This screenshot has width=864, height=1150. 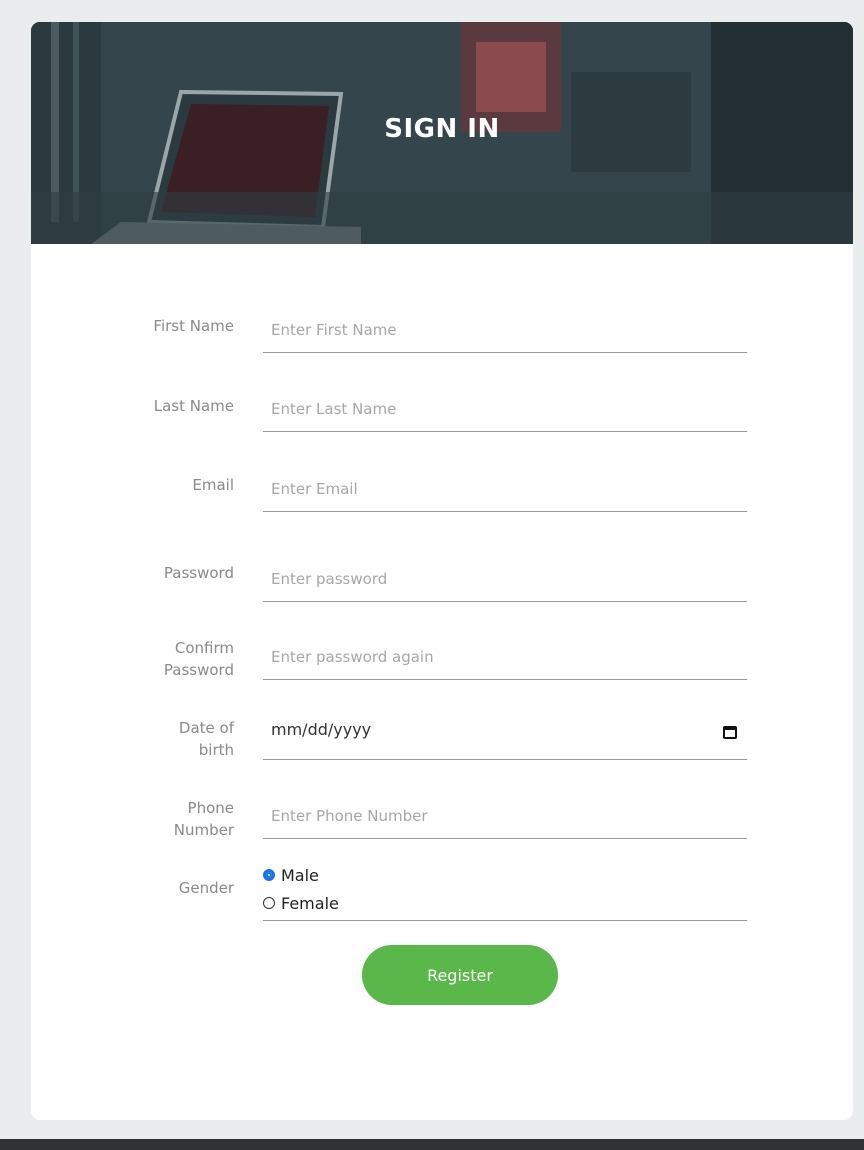 I want to click on password-row: Password, so click(x=442, y=579).